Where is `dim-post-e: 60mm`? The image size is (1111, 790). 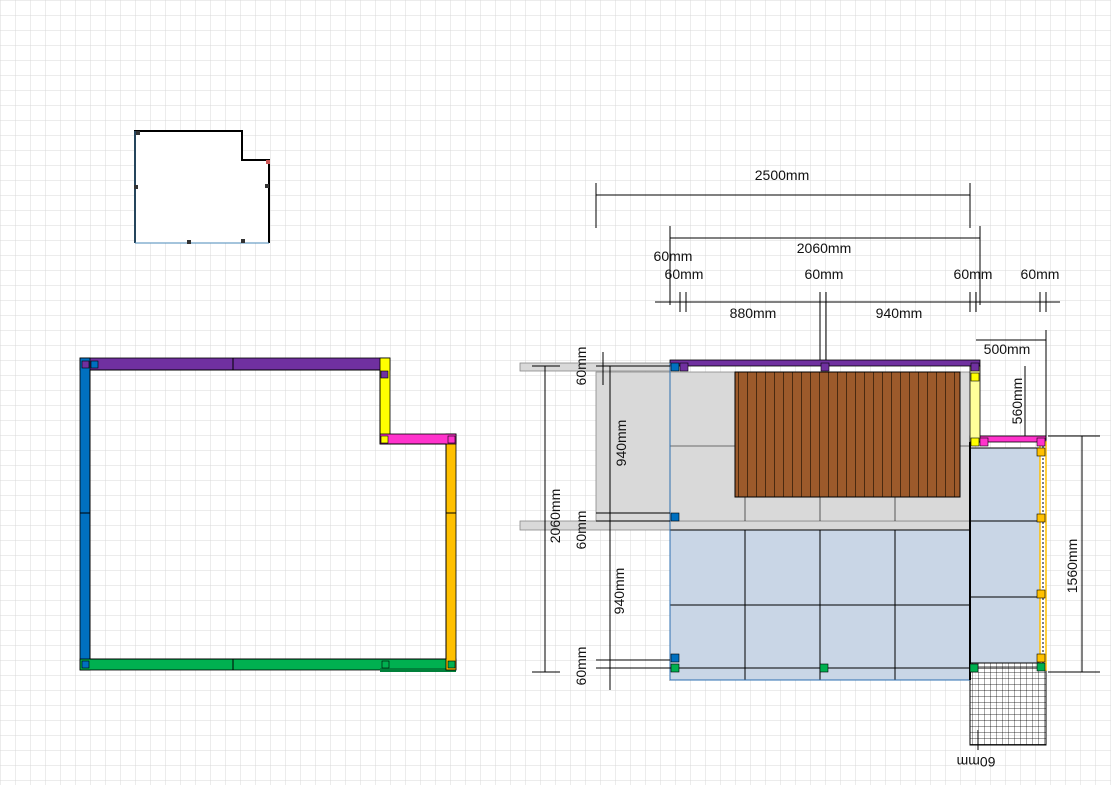 dim-post-e: 60mm is located at coordinates (1040, 274).